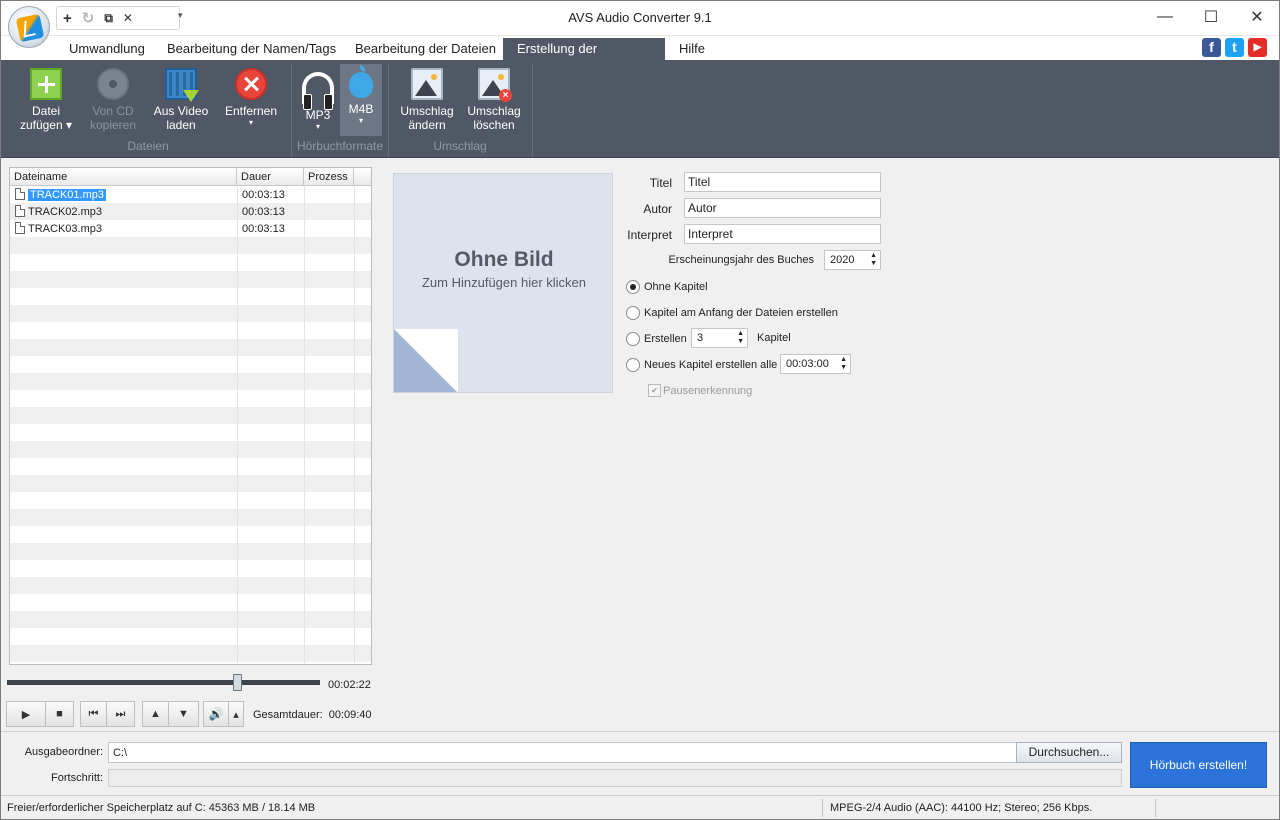  What do you see at coordinates (495, 85) in the screenshot?
I see `image-delete-icon: ×` at bounding box center [495, 85].